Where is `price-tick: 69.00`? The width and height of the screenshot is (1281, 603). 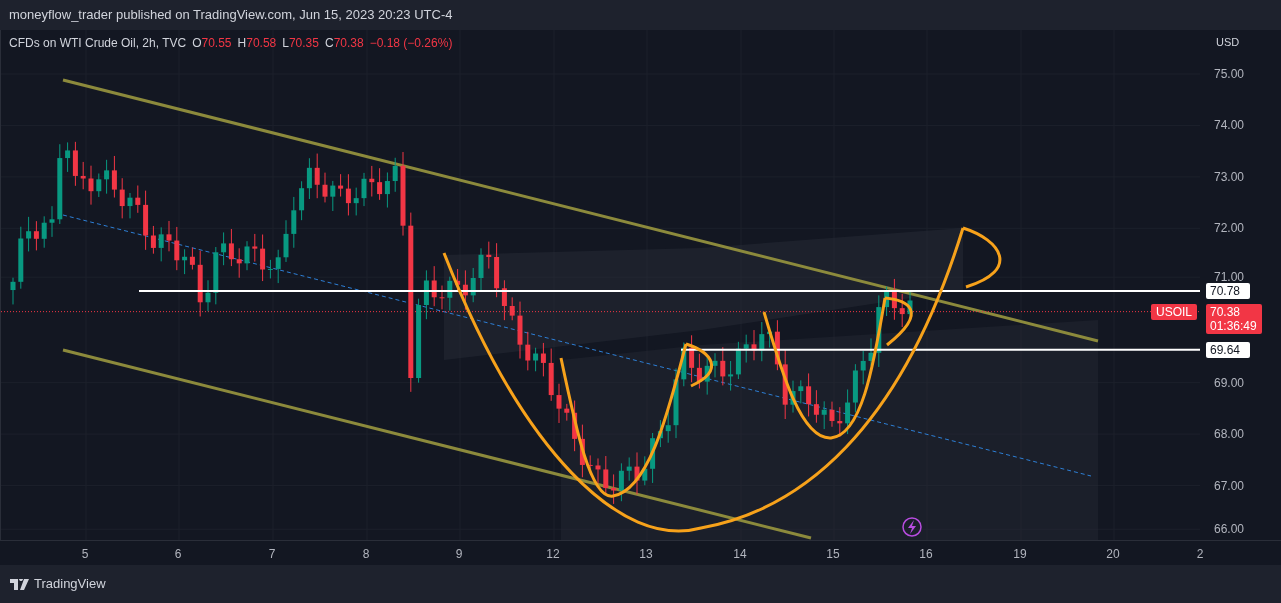
price-tick: 69.00 is located at coordinates (1229, 382).